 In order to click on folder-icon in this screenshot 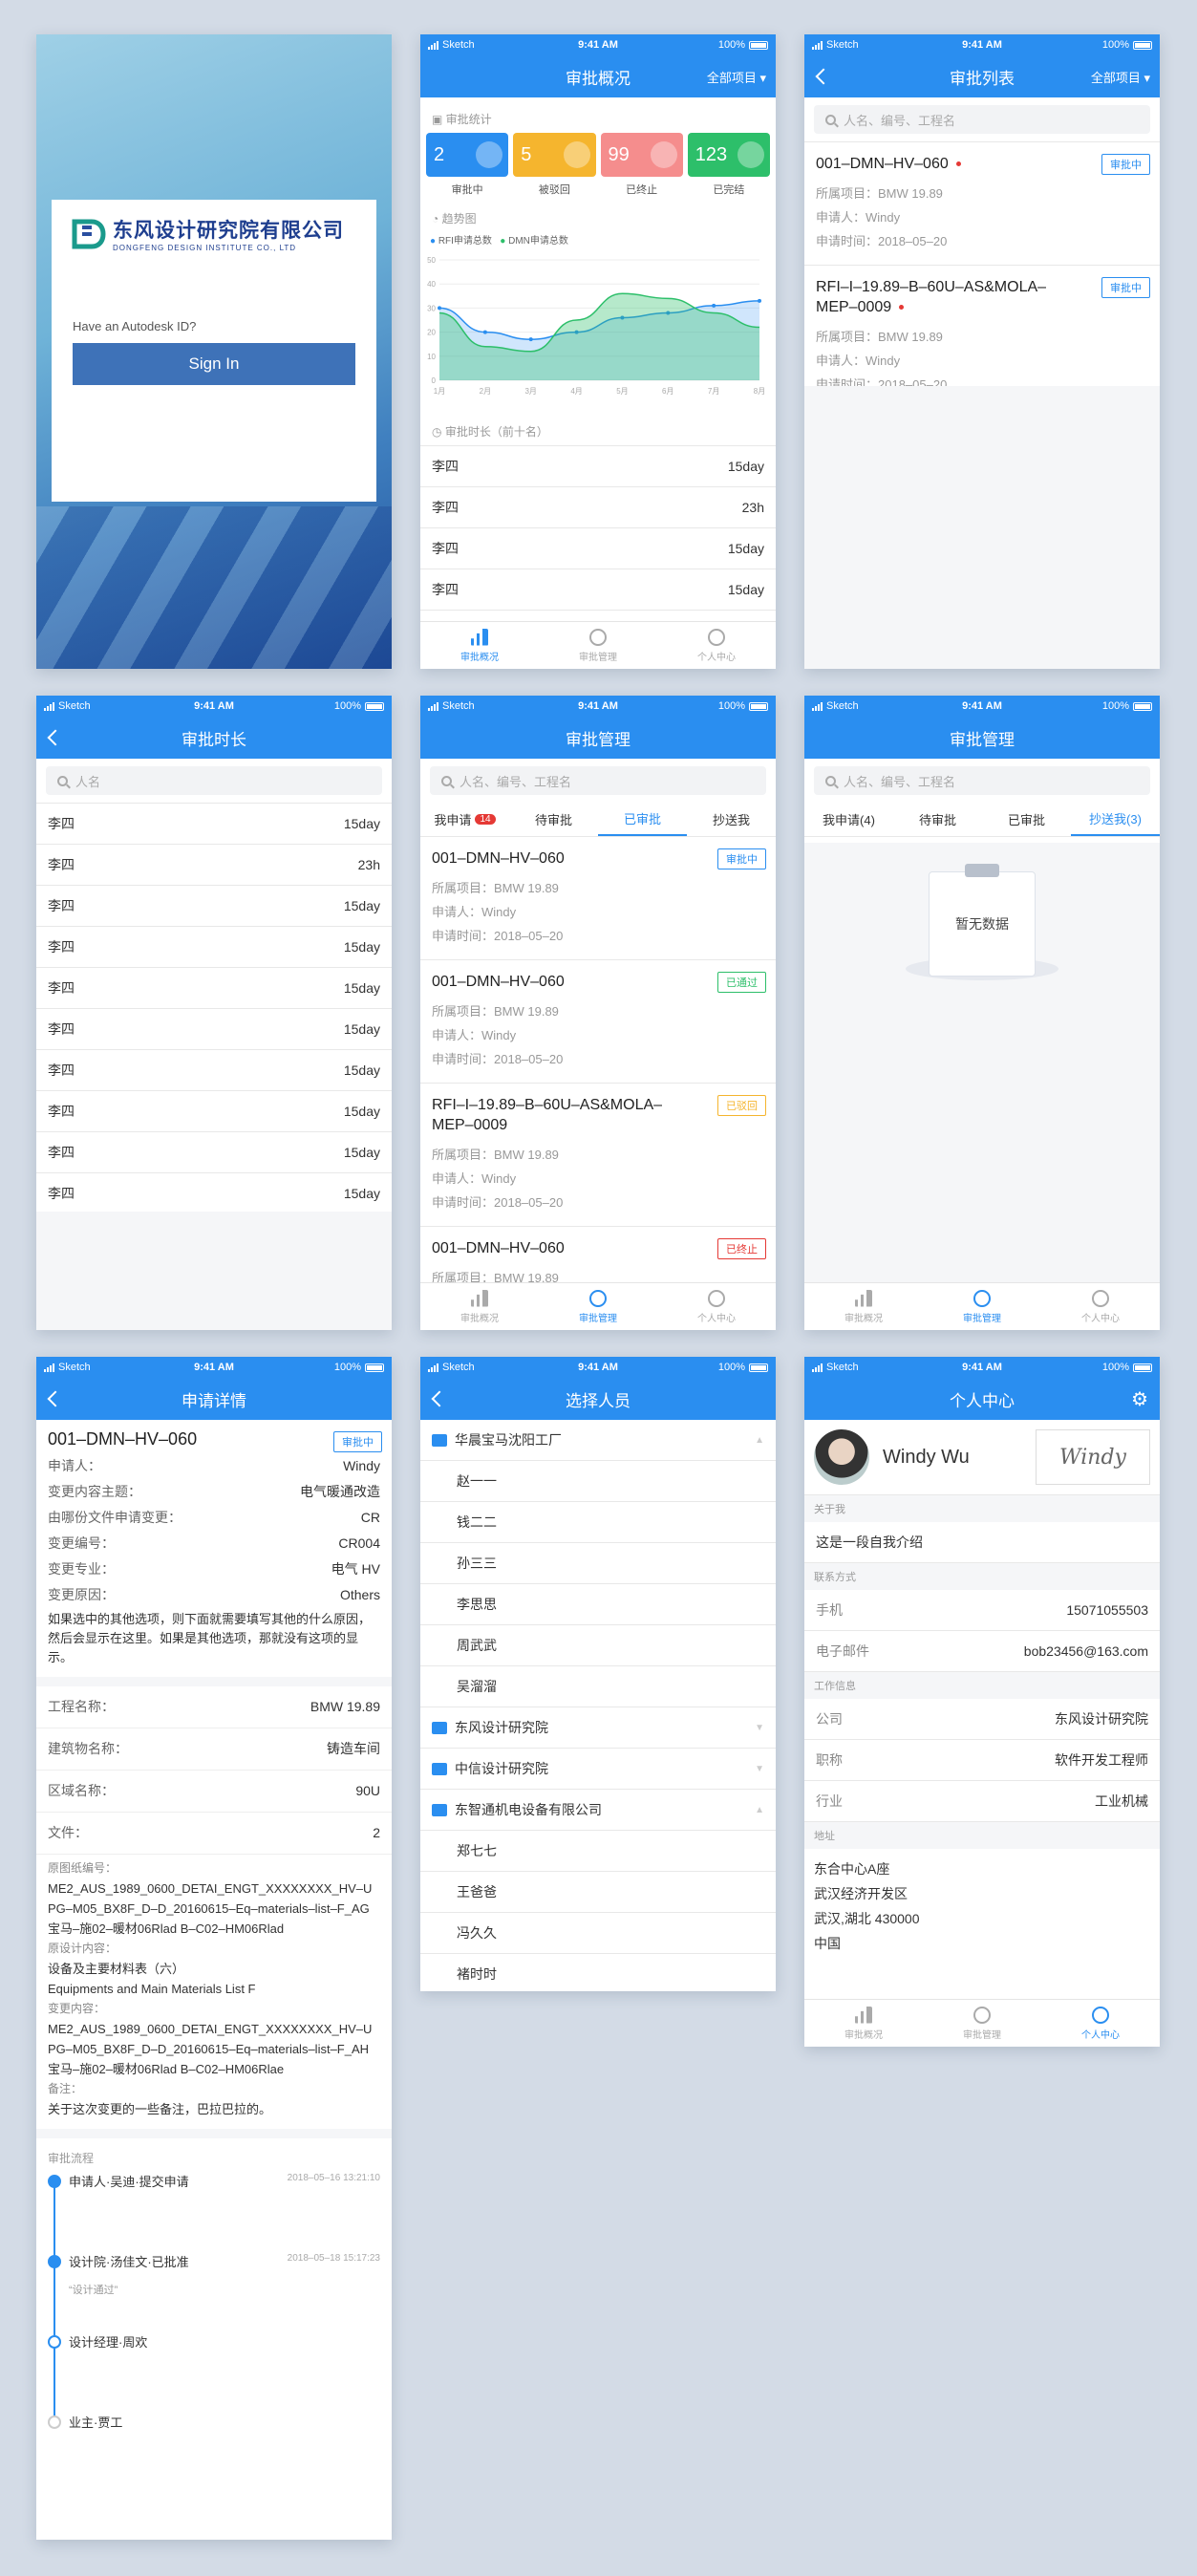, I will do `click(440, 1440)`.